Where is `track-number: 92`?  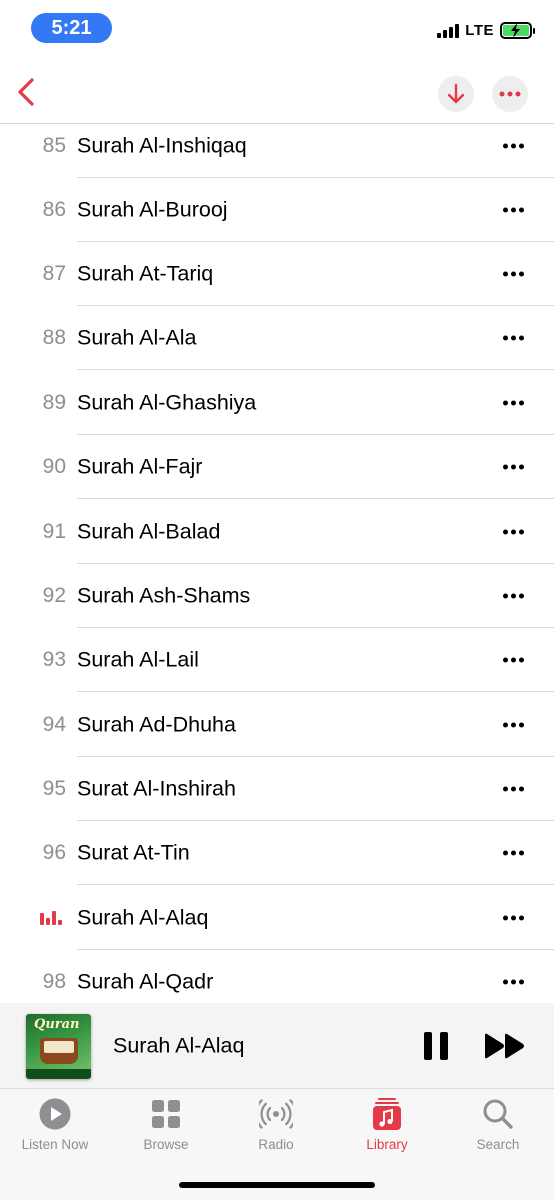
track-number: 92 is located at coordinates (54, 595).